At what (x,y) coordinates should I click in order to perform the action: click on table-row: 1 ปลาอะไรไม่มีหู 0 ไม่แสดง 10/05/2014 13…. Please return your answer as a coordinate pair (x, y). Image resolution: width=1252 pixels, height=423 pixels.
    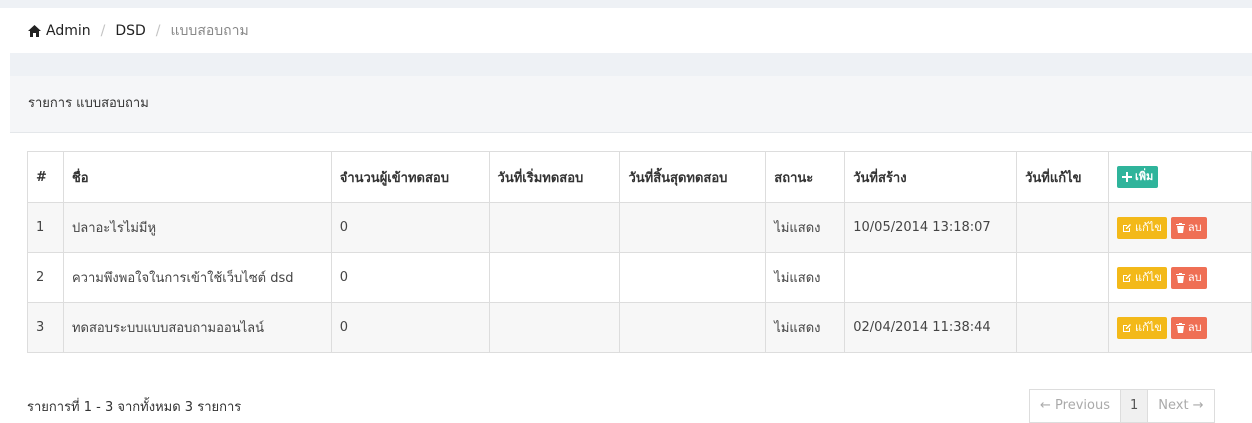
    Looking at the image, I should click on (639, 227).